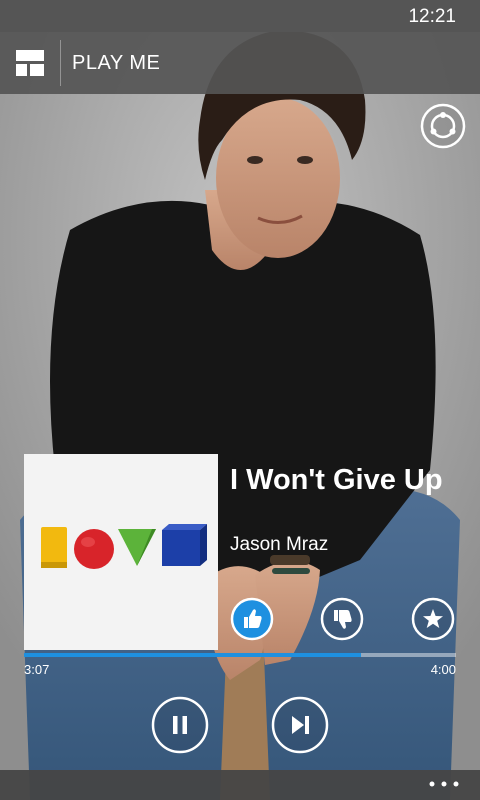 The height and width of the screenshot is (800, 480). I want to click on header-divider, so click(60, 63).